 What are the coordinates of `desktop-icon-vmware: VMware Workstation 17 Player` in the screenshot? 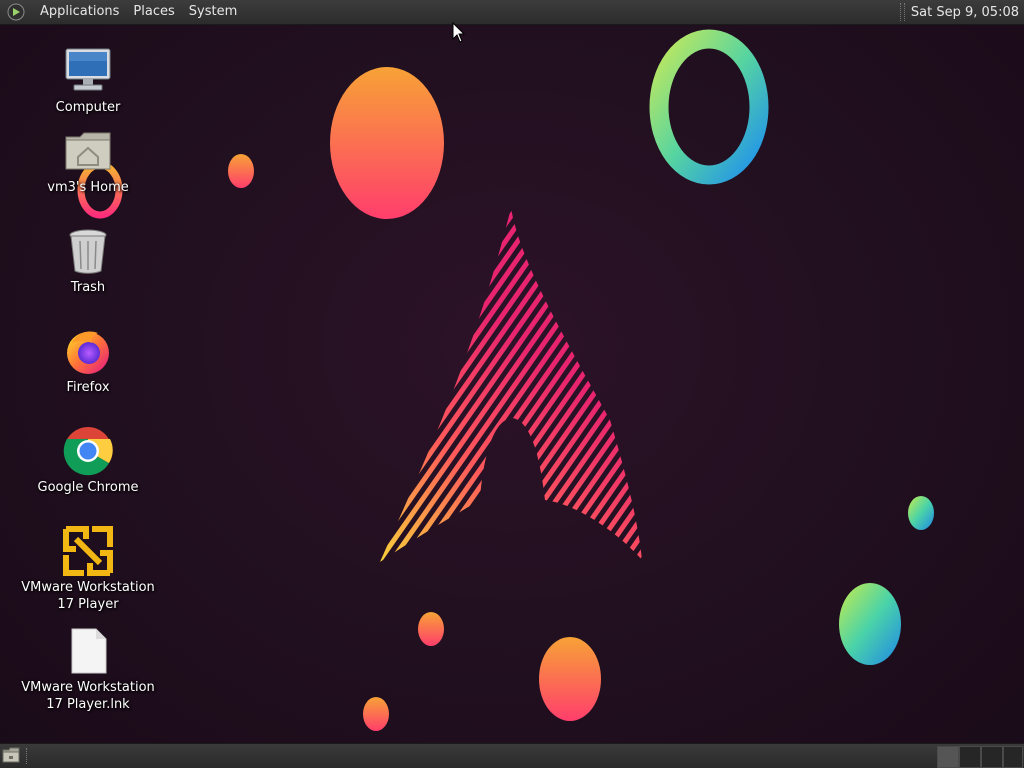 It's located at (88, 569).